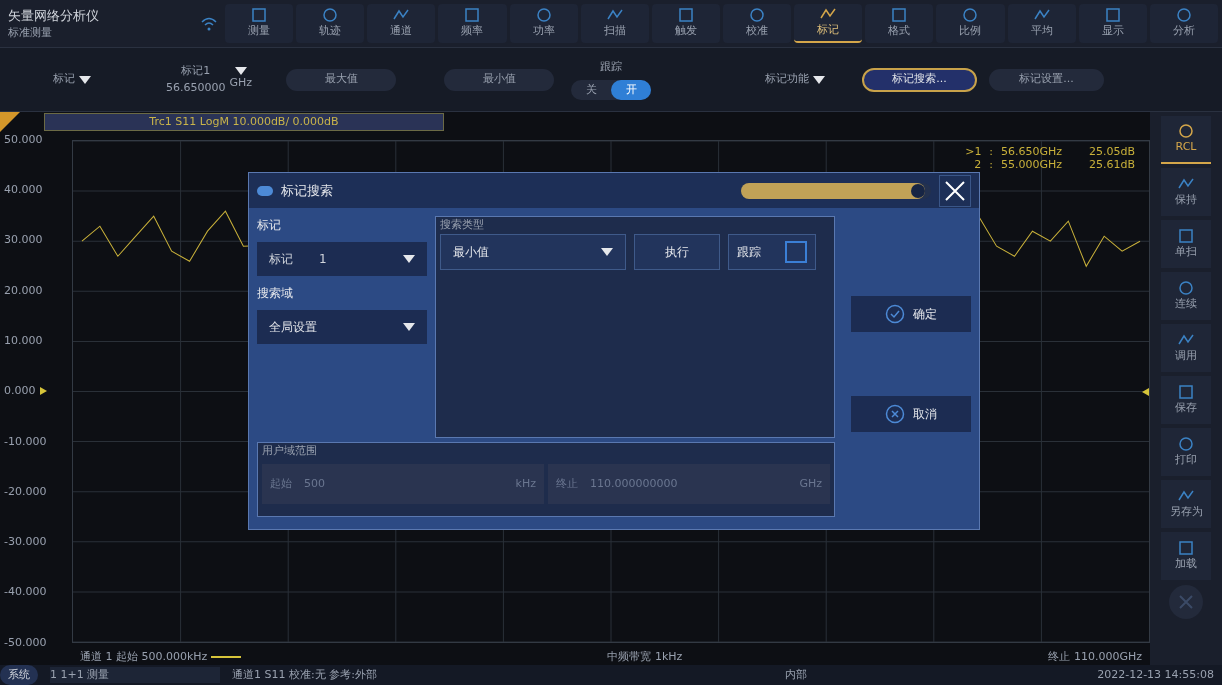 The image size is (1222, 685). I want to click on user-range-label: 用户域范围, so click(289, 451).